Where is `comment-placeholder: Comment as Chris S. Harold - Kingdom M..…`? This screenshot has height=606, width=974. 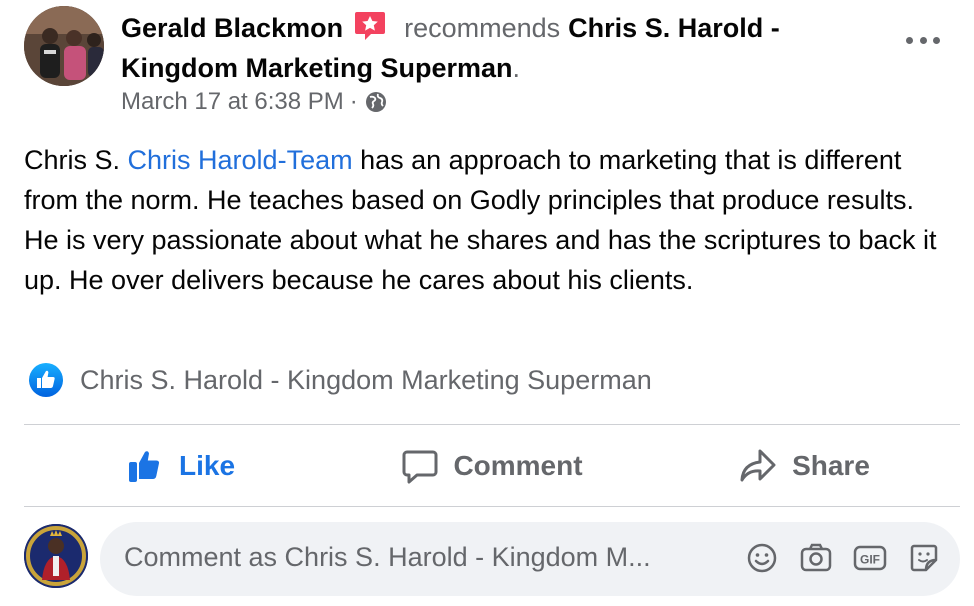 comment-placeholder: Comment as Chris S. Harold - Kingdom M..… is located at coordinates (387, 557).